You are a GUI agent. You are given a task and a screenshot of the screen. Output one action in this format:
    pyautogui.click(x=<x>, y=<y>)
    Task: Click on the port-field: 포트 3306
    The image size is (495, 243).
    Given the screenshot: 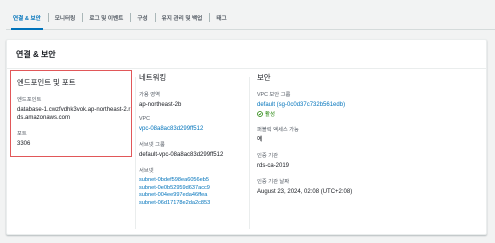 What is the action you would take?
    pyautogui.click(x=74, y=138)
    